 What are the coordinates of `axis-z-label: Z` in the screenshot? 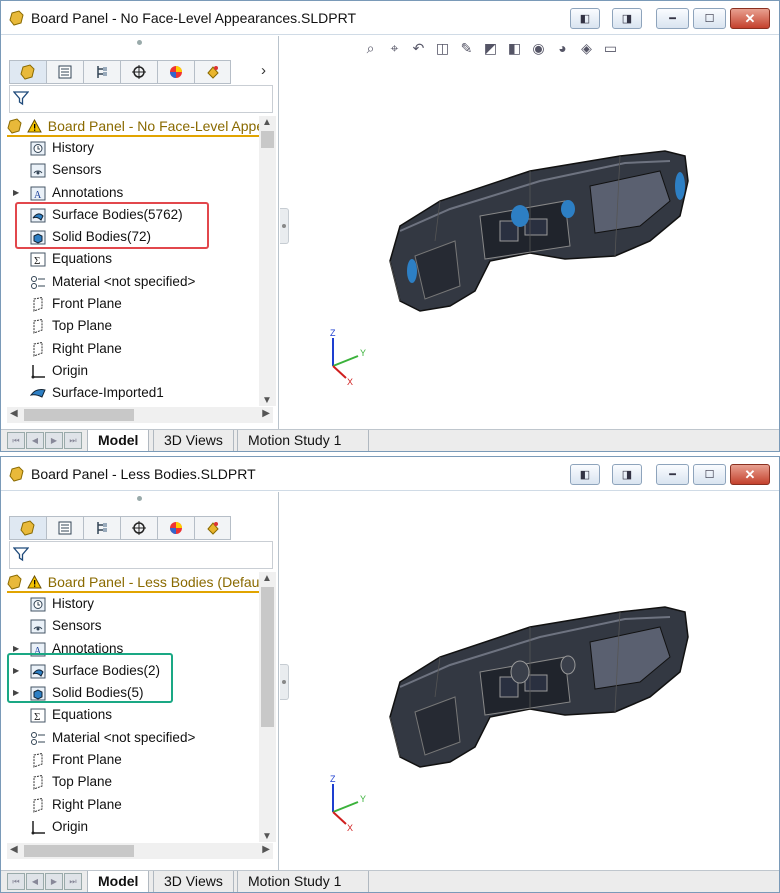 It's located at (333, 333).